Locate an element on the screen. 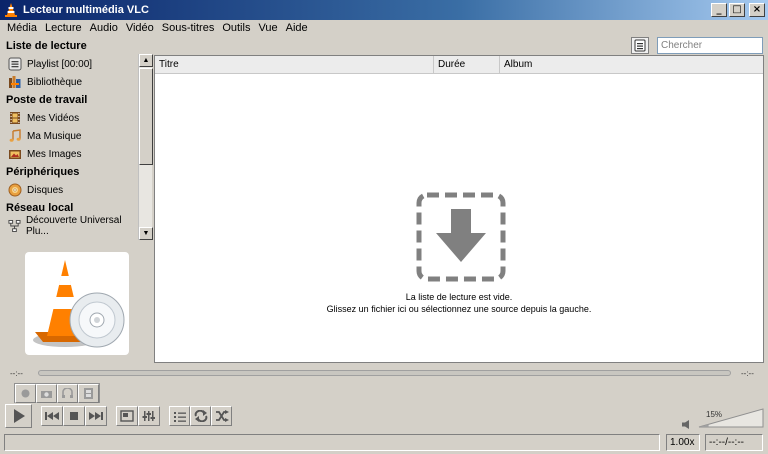 The width and height of the screenshot is (768, 454). search-input: Chercher is located at coordinates (710, 45).